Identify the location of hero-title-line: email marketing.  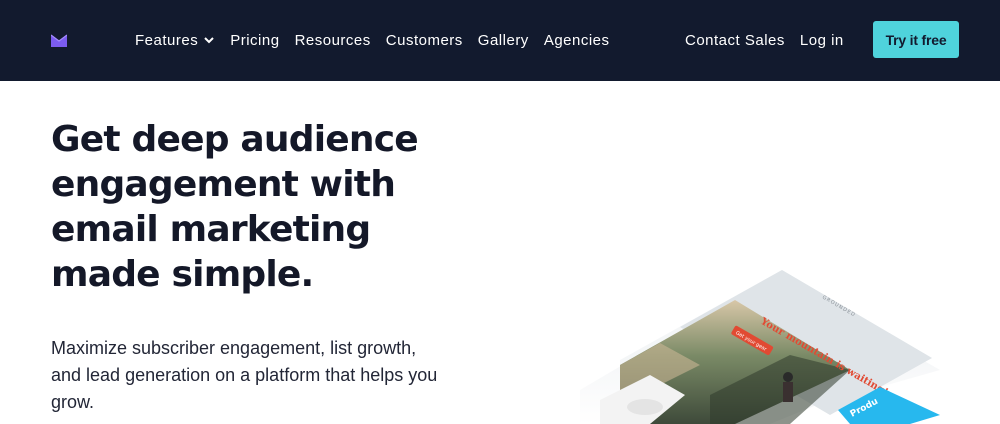
(211, 229).